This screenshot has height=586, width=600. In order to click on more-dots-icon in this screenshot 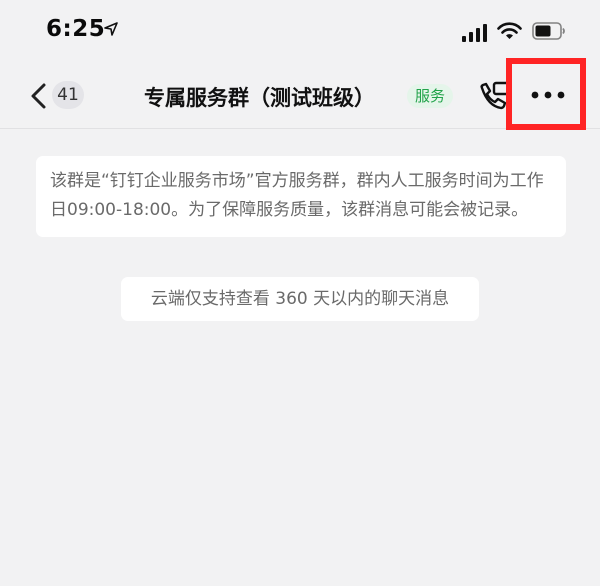, I will do `click(548, 95)`.